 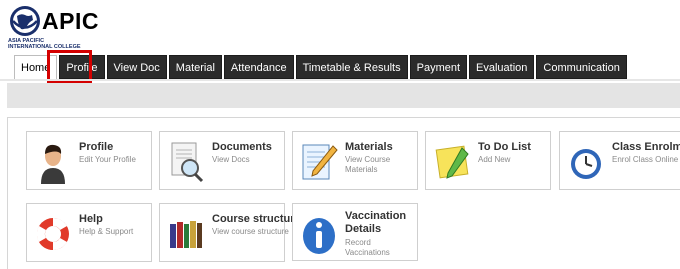 I want to click on lifebuoy-icon, so click(x=52, y=234).